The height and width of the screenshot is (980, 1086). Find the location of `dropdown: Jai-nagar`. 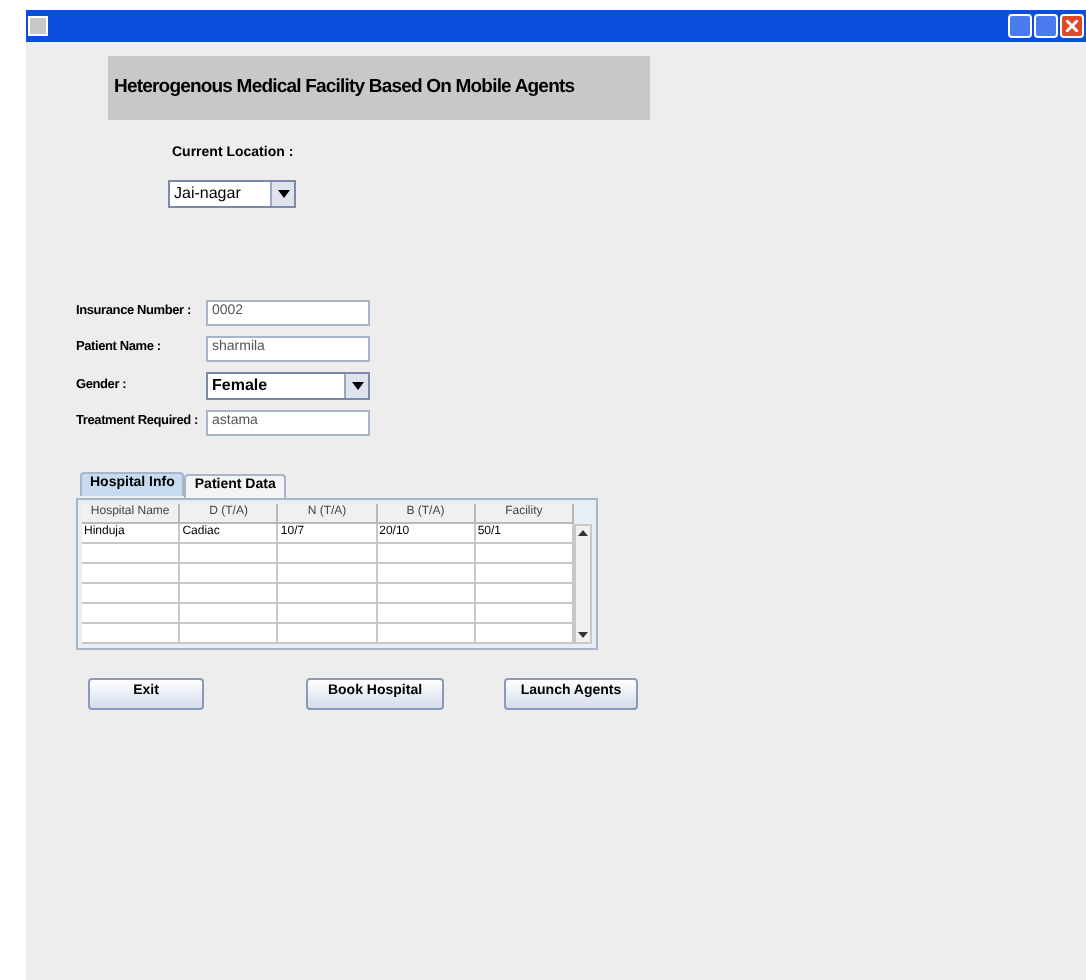

dropdown: Jai-nagar is located at coordinates (232, 193).